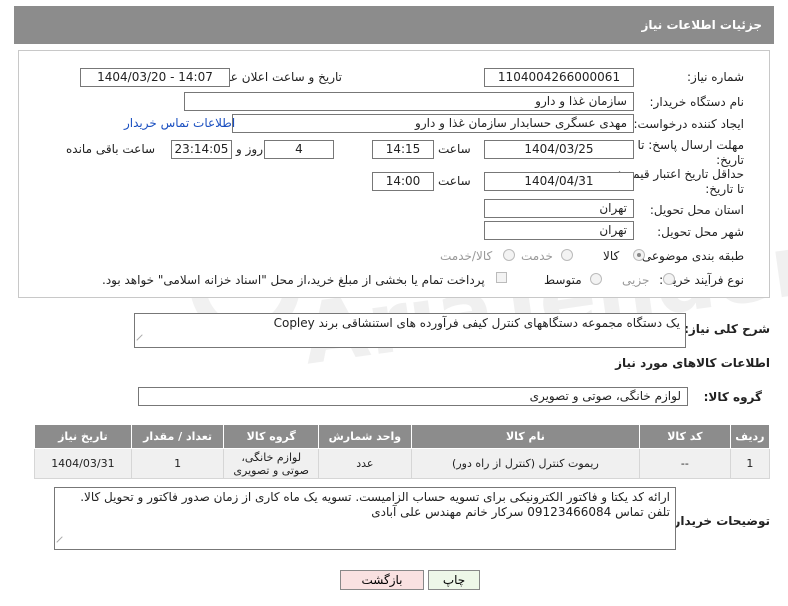 The height and width of the screenshot is (606, 788). I want to click on cell-group: لوازم خانگی، صوتی و تصویری, so click(271, 463).